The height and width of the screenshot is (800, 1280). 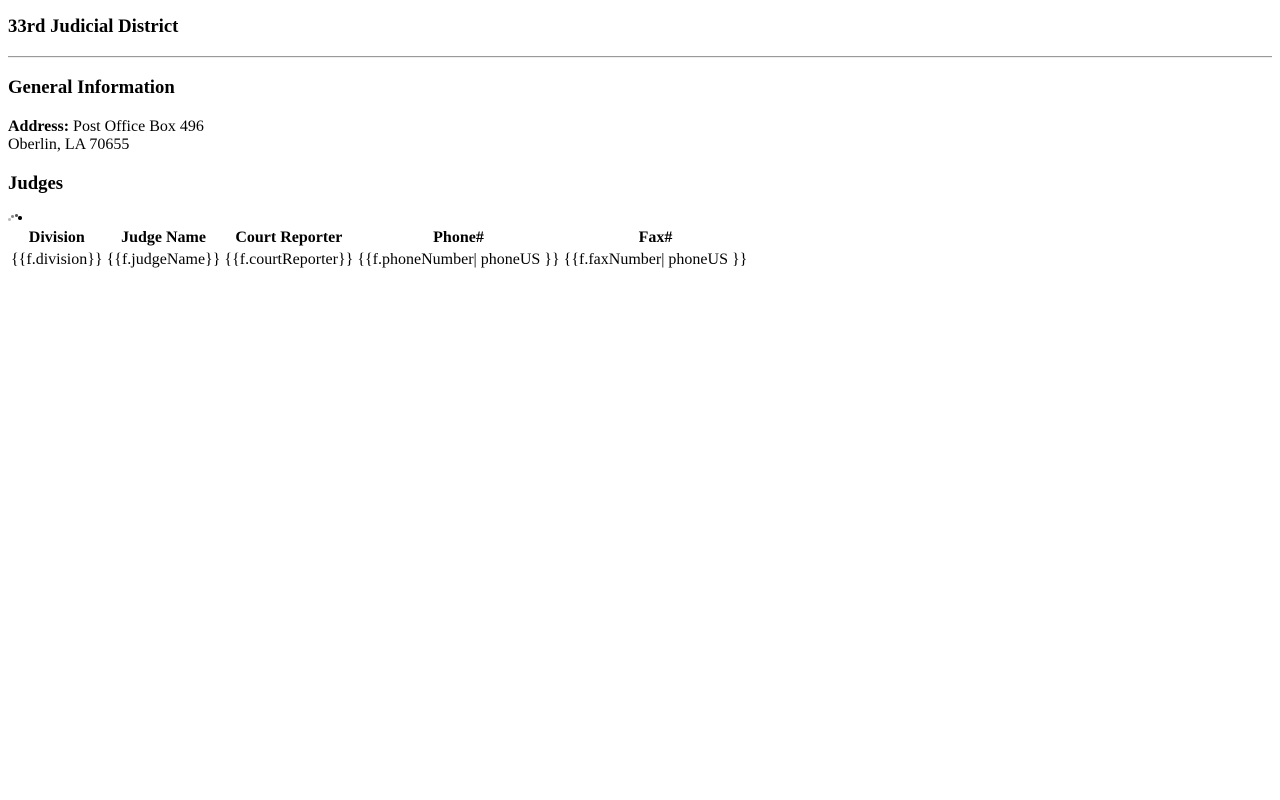 I want to click on address-line-1: Post Office Box 496, so click(x=138, y=126).